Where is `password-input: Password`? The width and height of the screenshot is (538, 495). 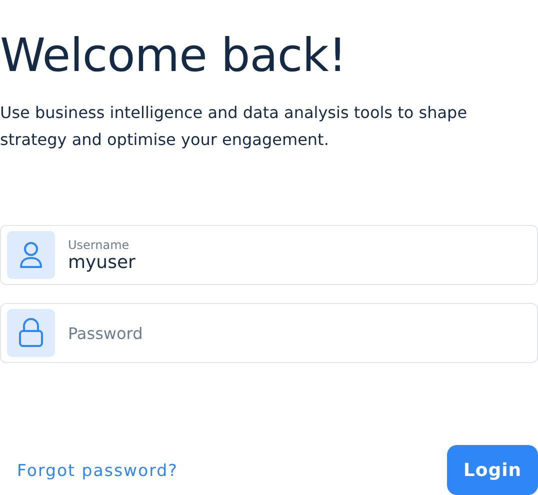
password-input: Password is located at coordinates (302, 333).